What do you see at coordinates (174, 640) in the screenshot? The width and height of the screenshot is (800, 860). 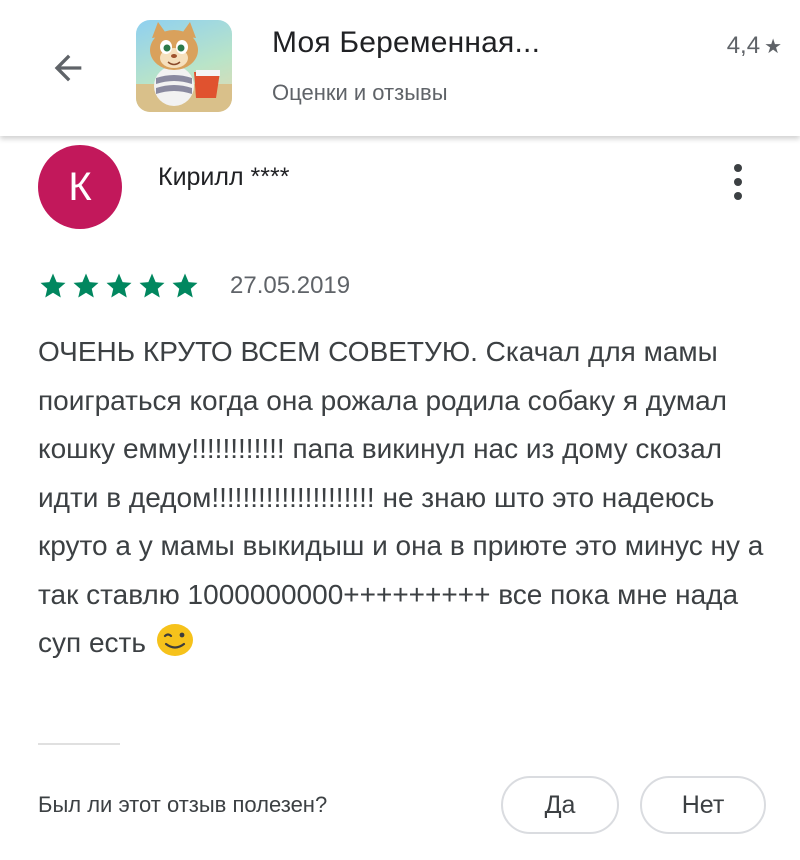 I see `smiley-wink-icon` at bounding box center [174, 640].